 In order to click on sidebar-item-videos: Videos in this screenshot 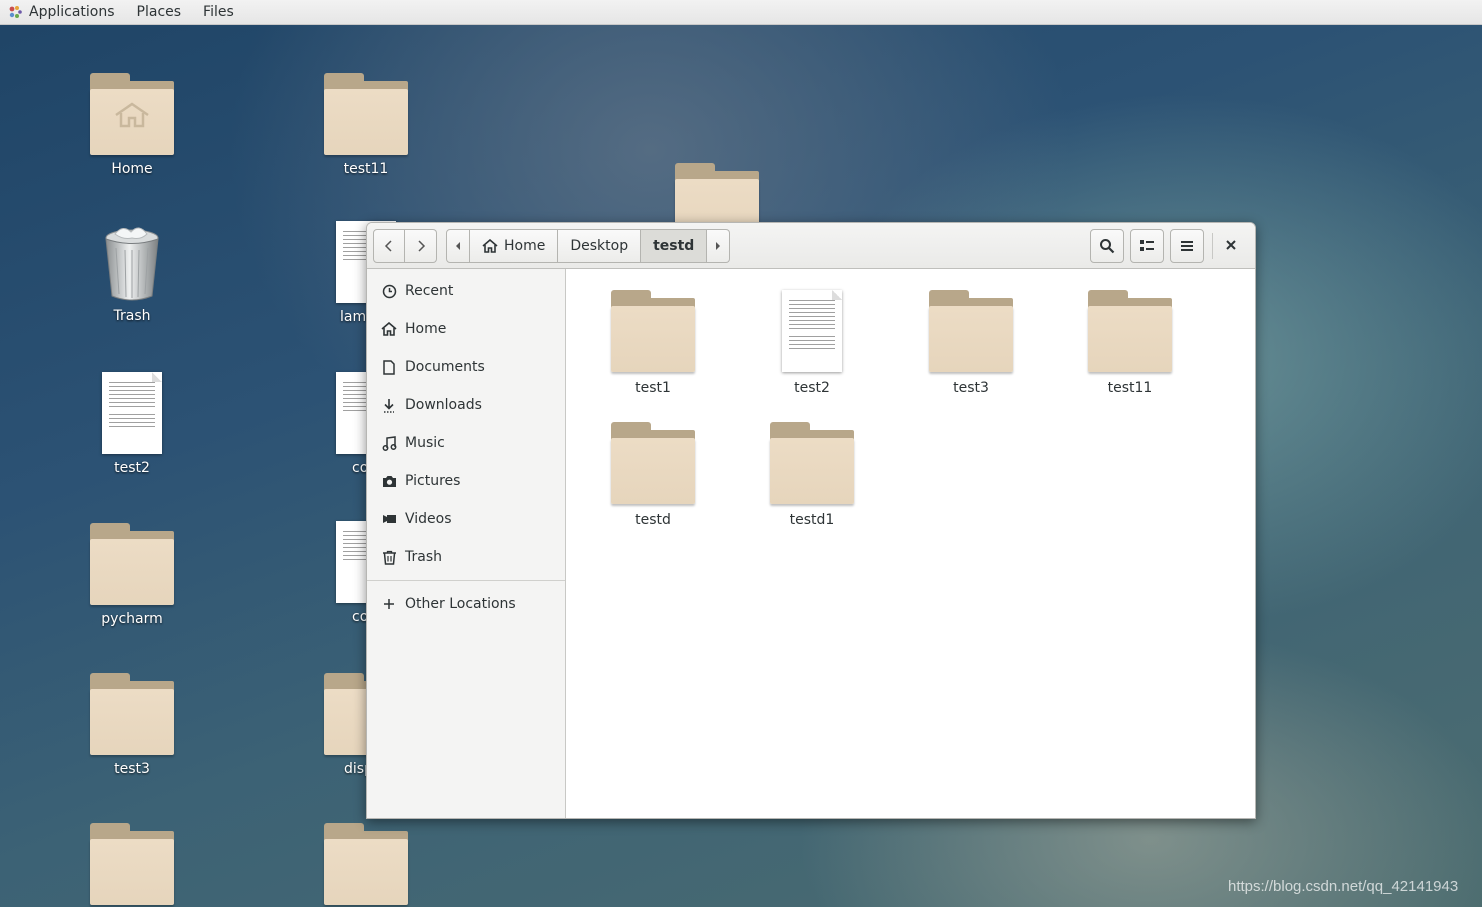, I will do `click(466, 519)`.